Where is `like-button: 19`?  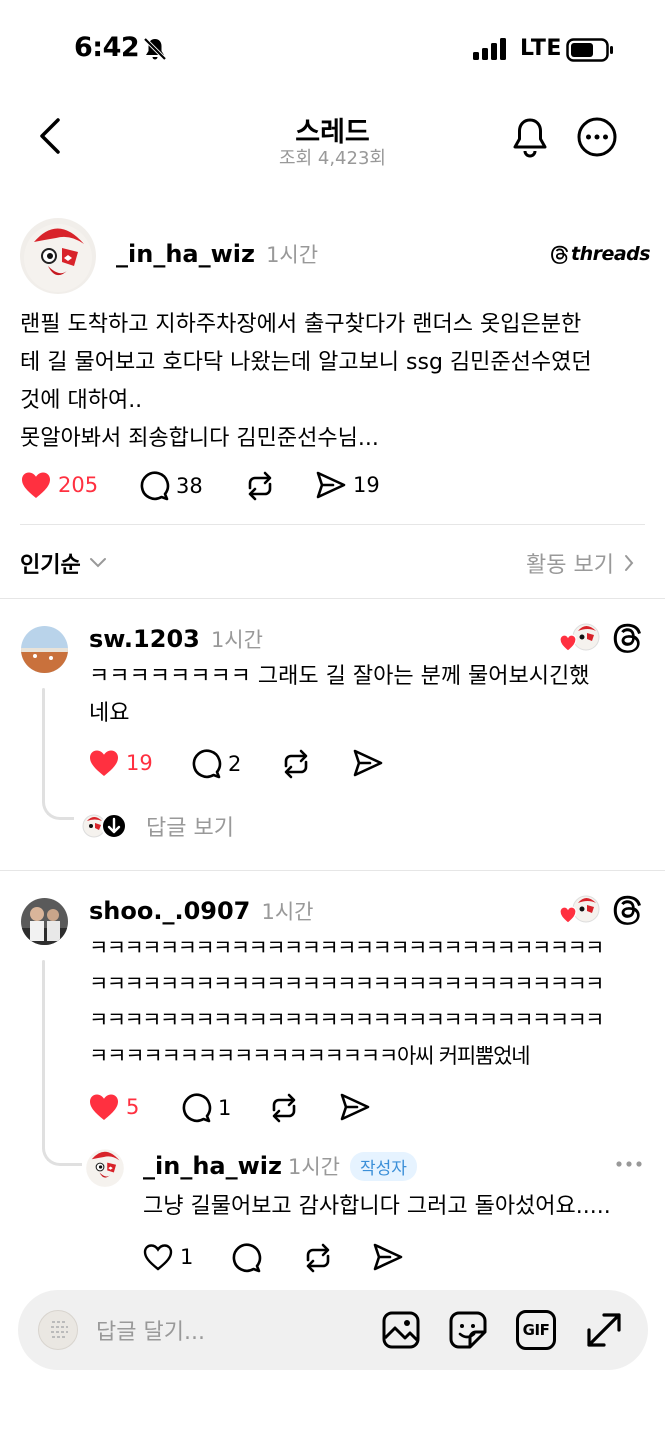 like-button: 19 is located at coordinates (120, 763).